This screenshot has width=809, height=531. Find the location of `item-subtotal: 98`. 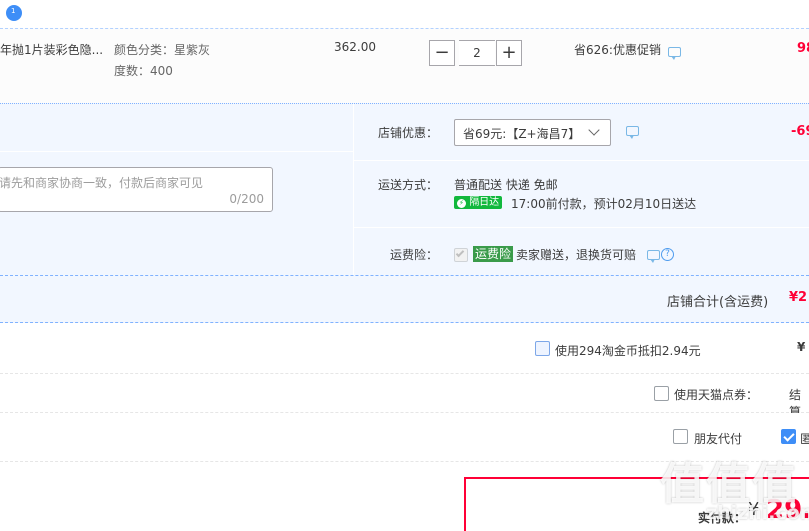

item-subtotal: 98 is located at coordinates (803, 48).